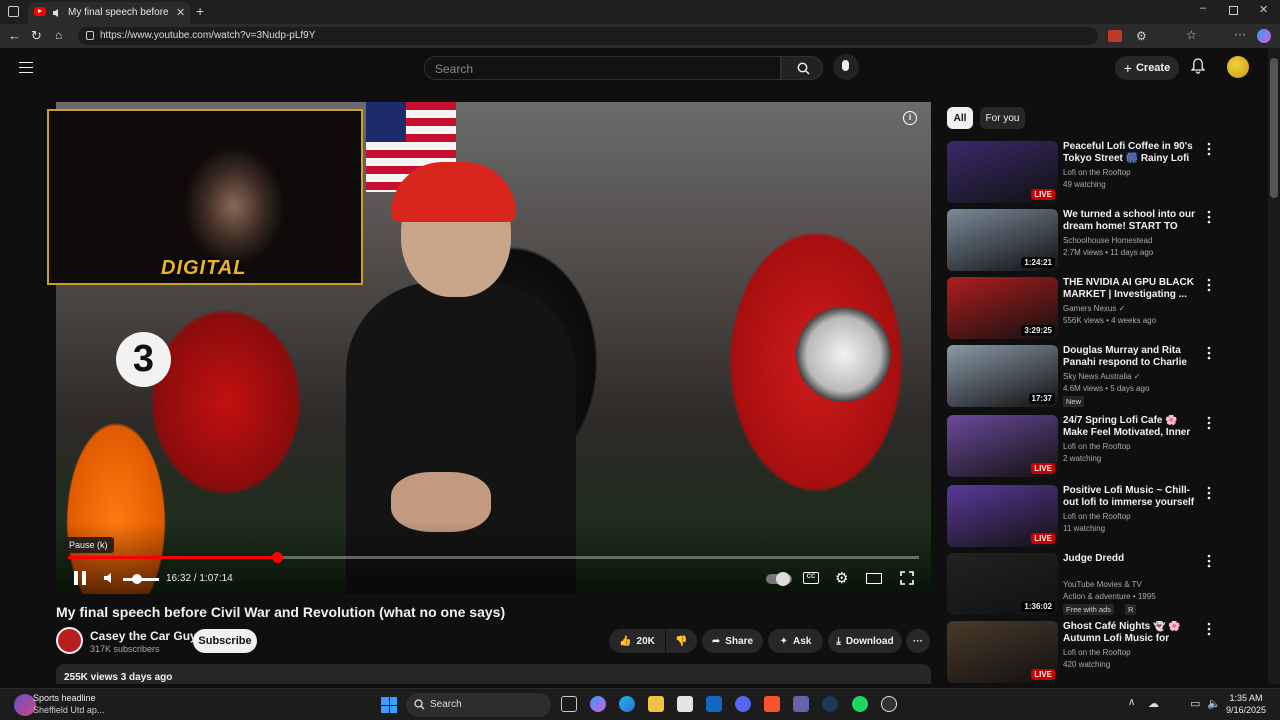 The image size is (1280, 720). Describe the element at coordinates (1195, 703) in the screenshot. I see `network-icon: ▭` at that location.